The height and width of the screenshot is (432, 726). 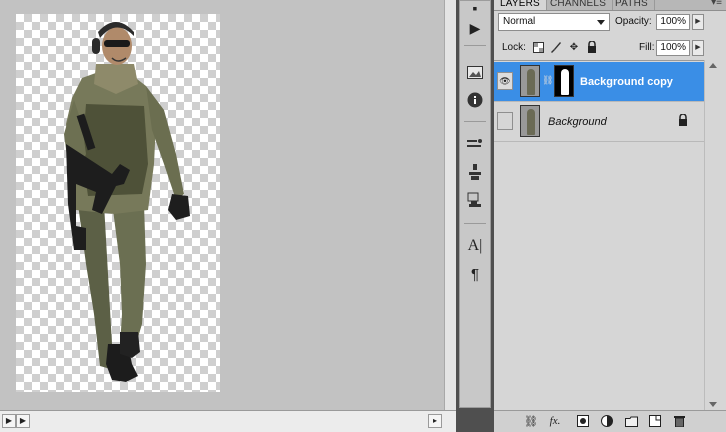 What do you see at coordinates (127, 202) in the screenshot?
I see `soldier-image` at bounding box center [127, 202].